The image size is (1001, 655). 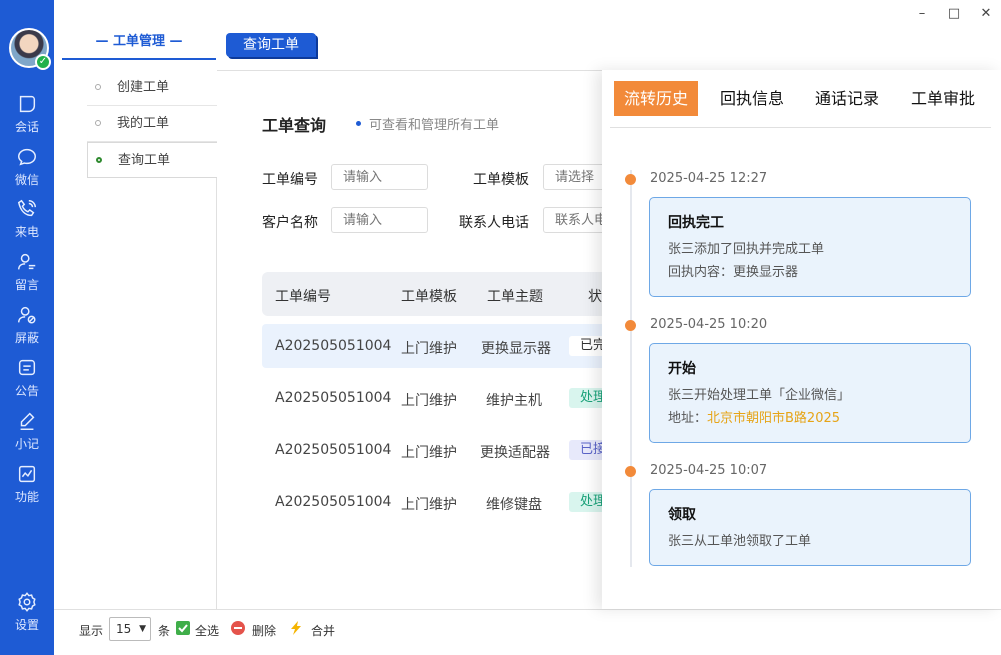 What do you see at coordinates (429, 297) in the screenshot?
I see `column-header: 工单模板` at bounding box center [429, 297].